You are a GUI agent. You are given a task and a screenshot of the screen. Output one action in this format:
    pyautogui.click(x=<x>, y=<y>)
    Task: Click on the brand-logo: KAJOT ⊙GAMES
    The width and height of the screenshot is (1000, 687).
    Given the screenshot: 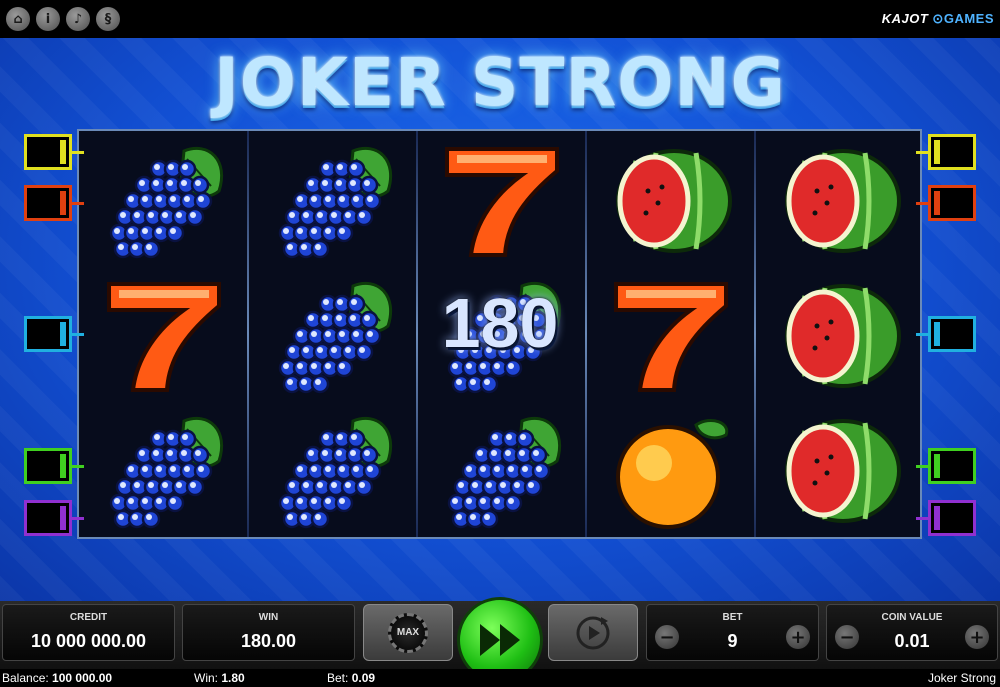 What is the action you would take?
    pyautogui.click(x=938, y=19)
    